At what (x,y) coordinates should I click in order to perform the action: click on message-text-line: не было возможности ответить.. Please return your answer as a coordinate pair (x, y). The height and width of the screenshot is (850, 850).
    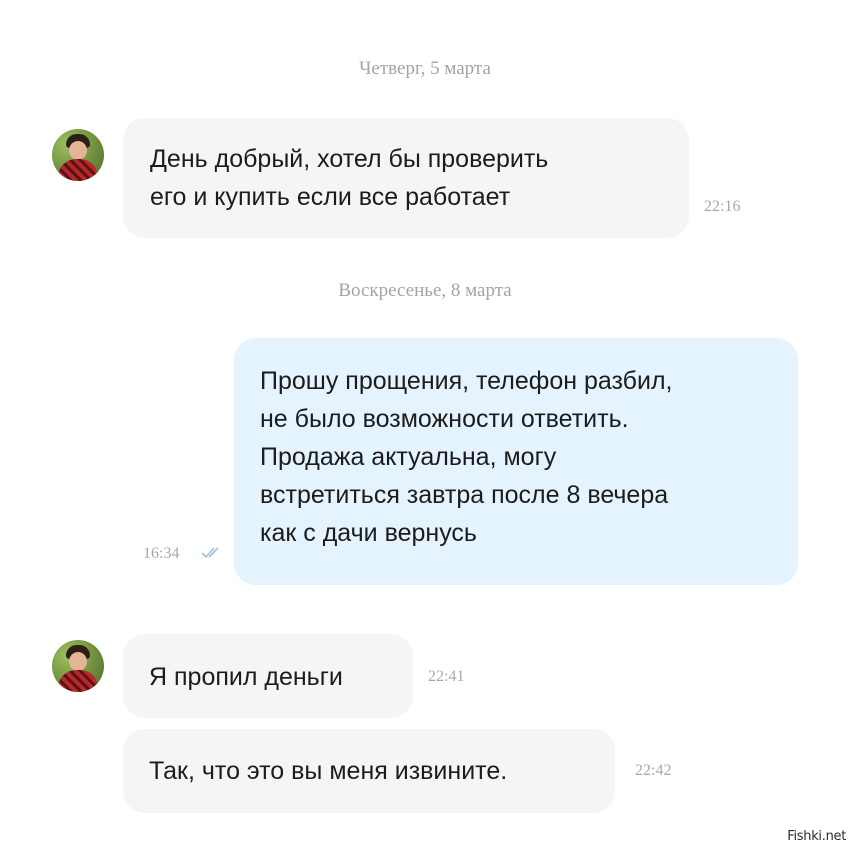
    Looking at the image, I should click on (444, 419).